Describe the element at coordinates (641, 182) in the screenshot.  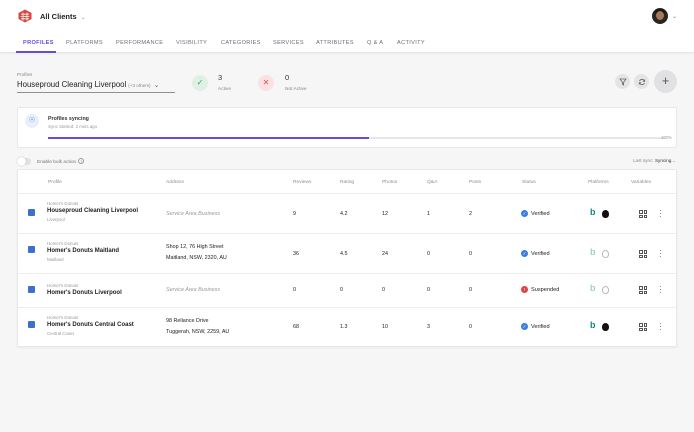
I see `column-header-variables: Variables` at that location.